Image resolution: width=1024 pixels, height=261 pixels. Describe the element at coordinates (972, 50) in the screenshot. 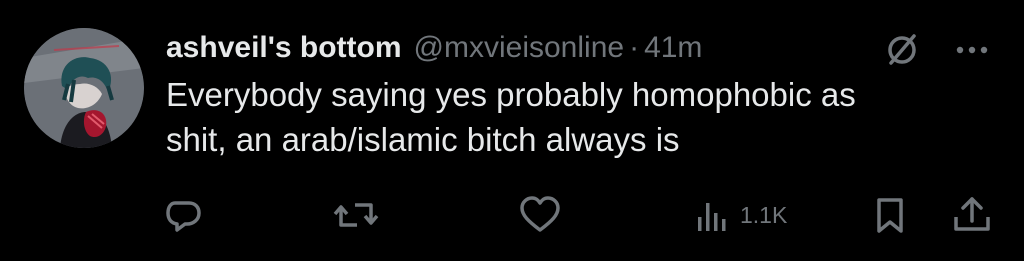

I see `more-options-icon` at that location.